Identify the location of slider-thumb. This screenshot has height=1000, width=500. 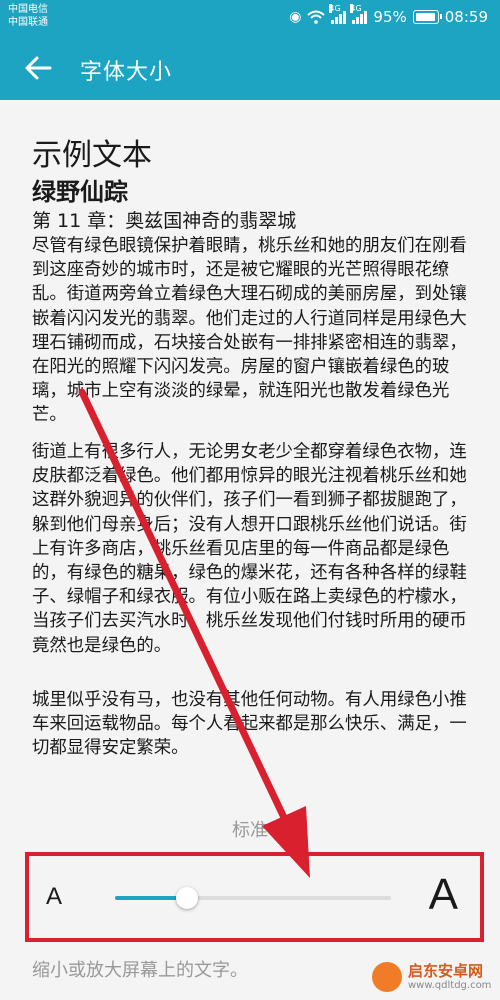
(186, 898).